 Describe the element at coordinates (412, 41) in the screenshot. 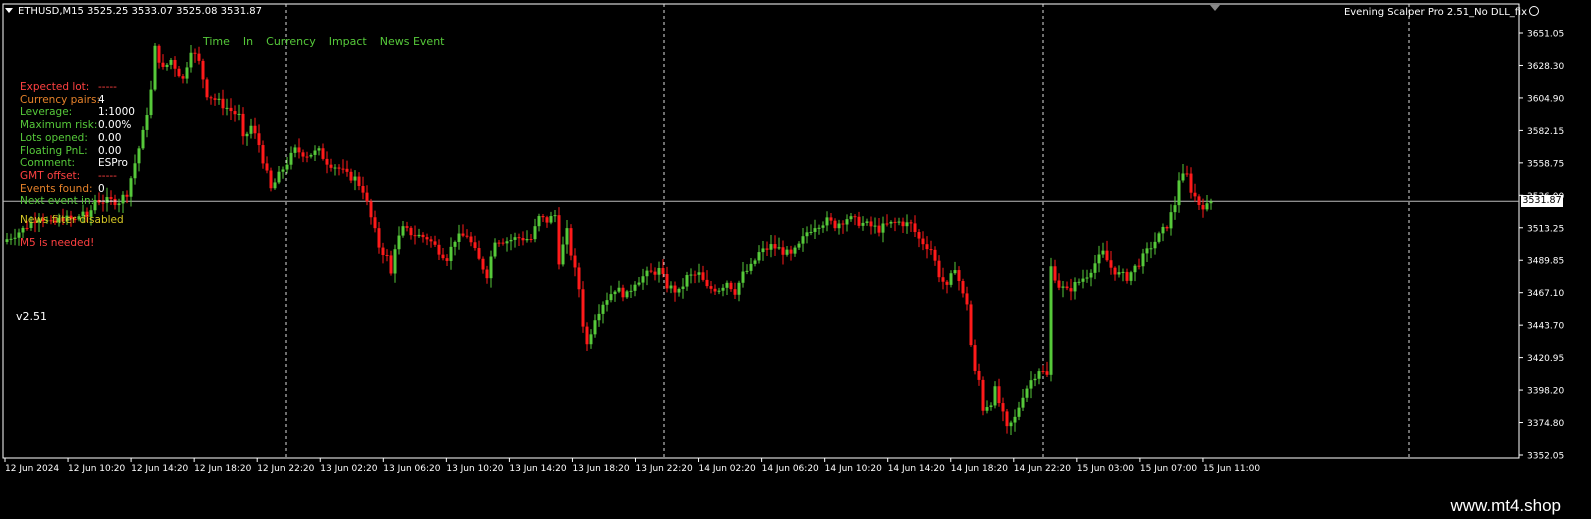

I see `news-header-news-event: News Event` at that location.